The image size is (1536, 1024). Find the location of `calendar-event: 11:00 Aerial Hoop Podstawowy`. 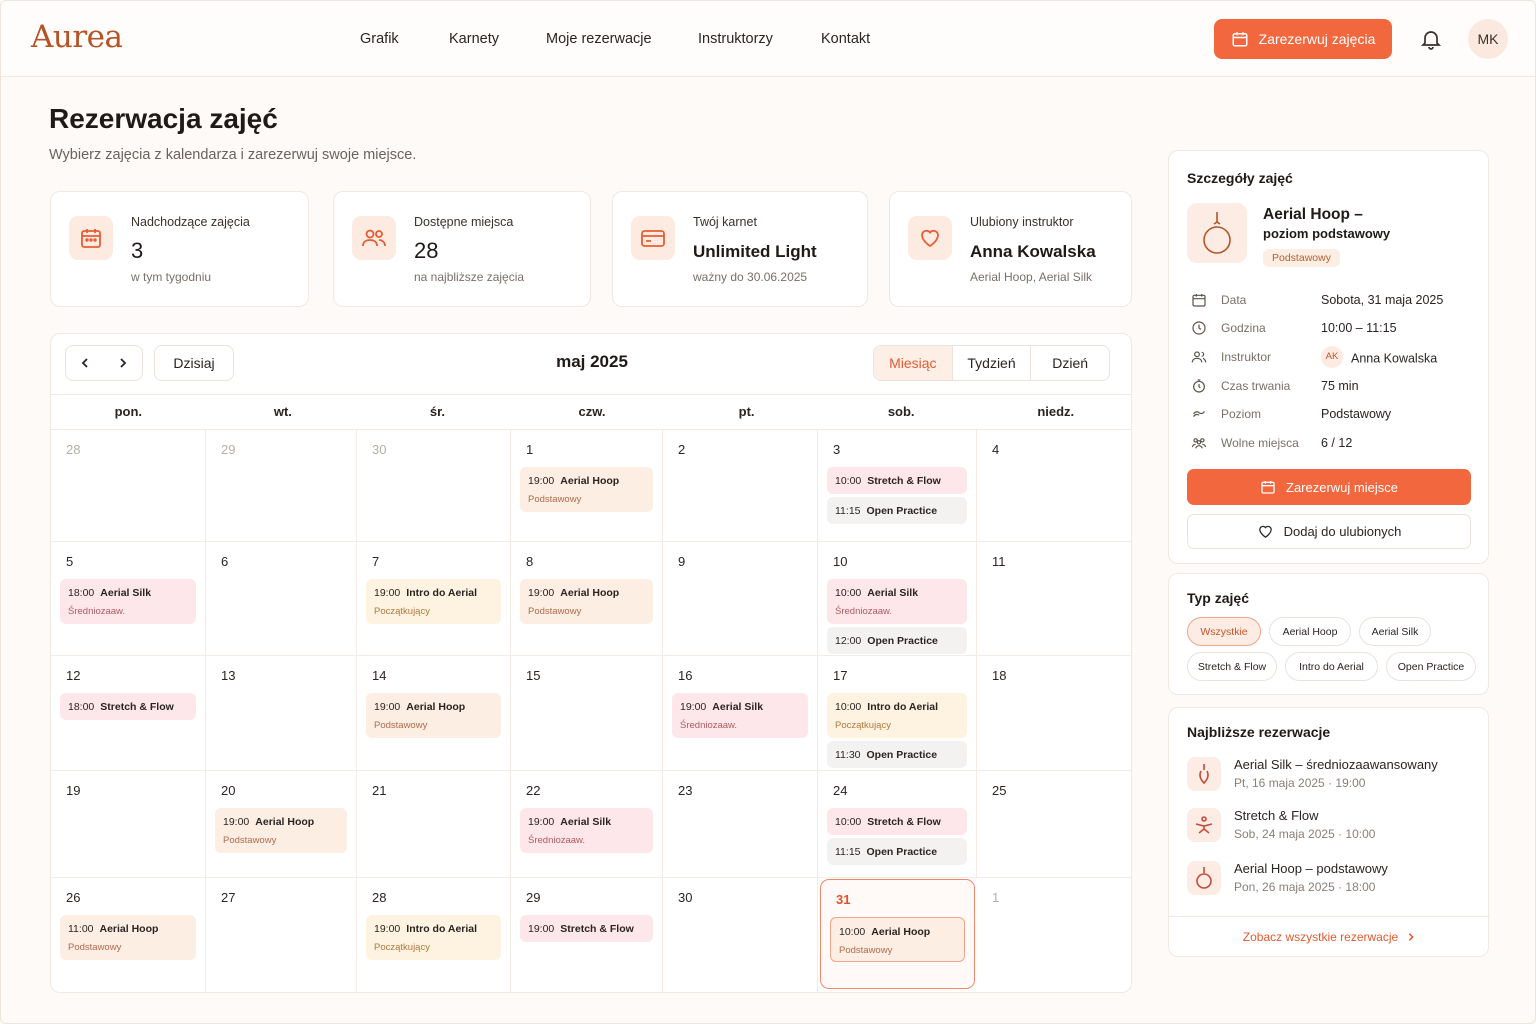

calendar-event: 11:00 Aerial Hoop Podstawowy is located at coordinates (128, 937).